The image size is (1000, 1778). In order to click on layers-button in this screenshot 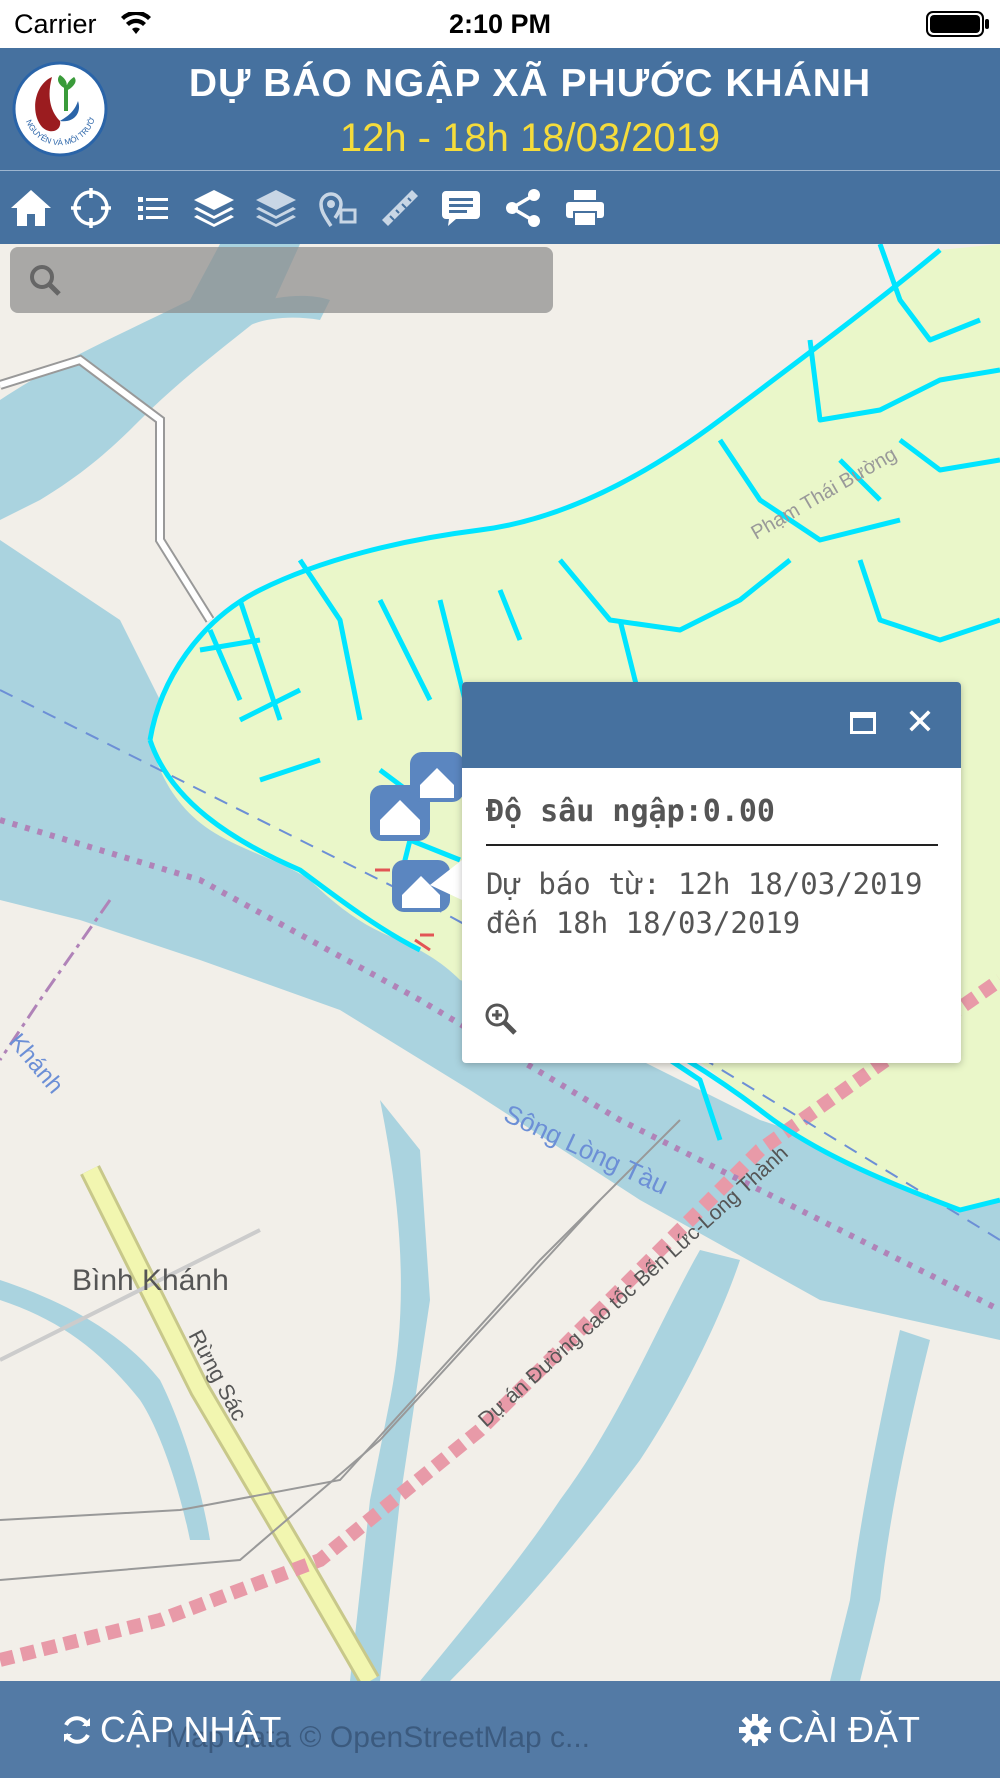, I will do `click(214, 208)`.